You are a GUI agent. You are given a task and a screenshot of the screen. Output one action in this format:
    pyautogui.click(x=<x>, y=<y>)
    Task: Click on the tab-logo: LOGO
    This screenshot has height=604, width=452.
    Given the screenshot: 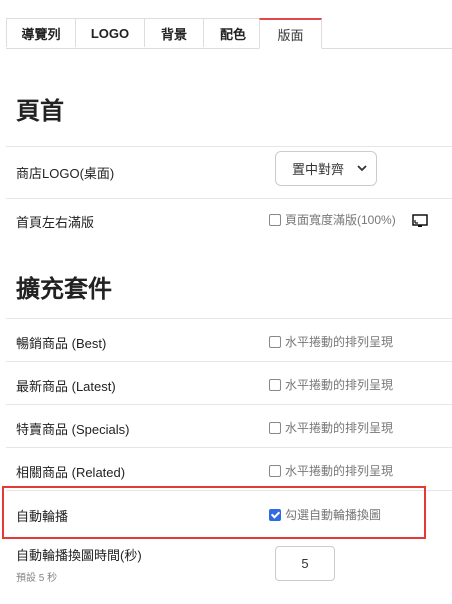 What is the action you would take?
    pyautogui.click(x=110, y=32)
    